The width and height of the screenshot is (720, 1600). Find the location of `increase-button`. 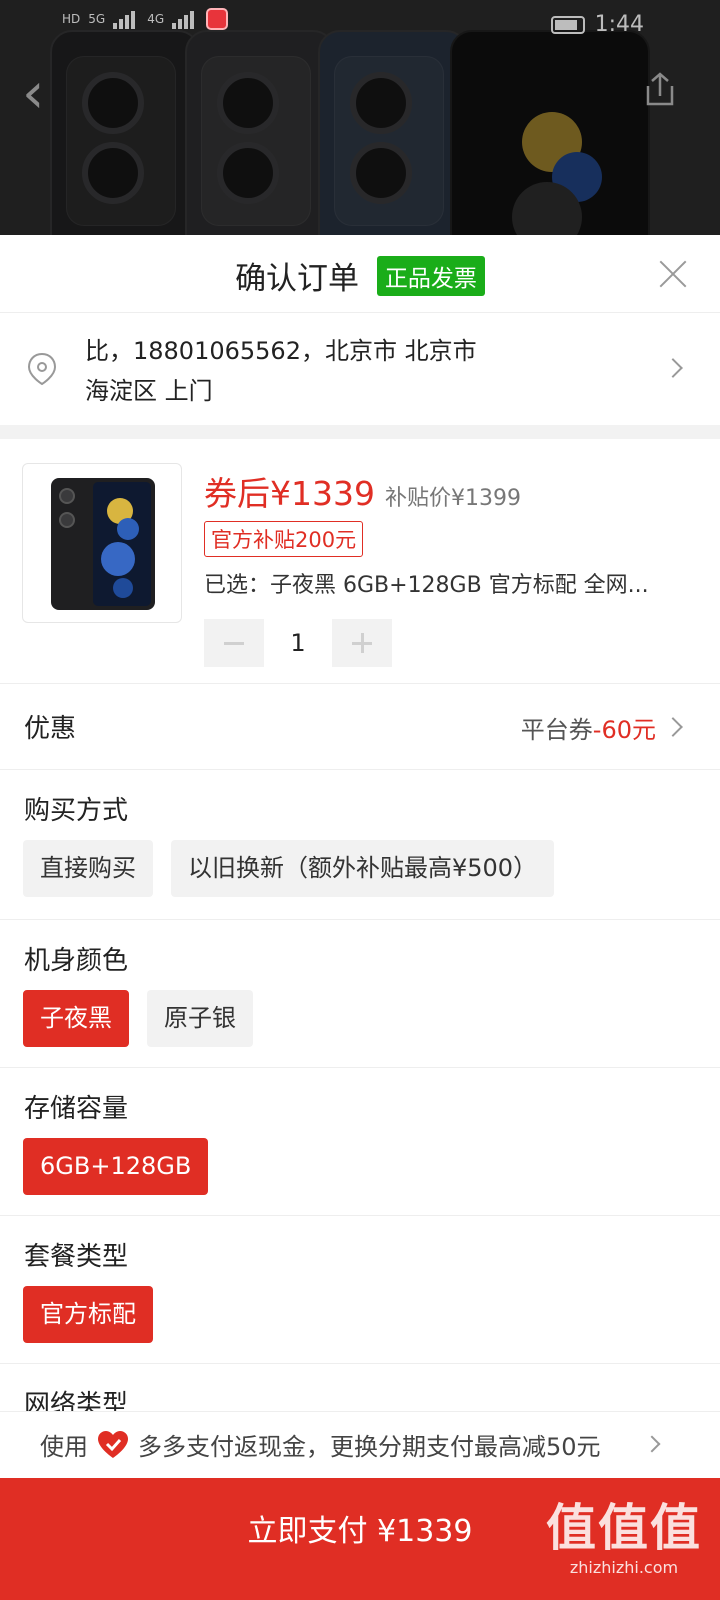

increase-button is located at coordinates (362, 643).